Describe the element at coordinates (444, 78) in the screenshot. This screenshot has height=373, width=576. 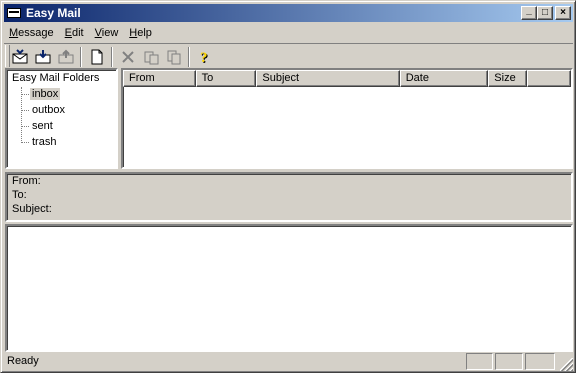
I see `column-header-date: Date` at that location.